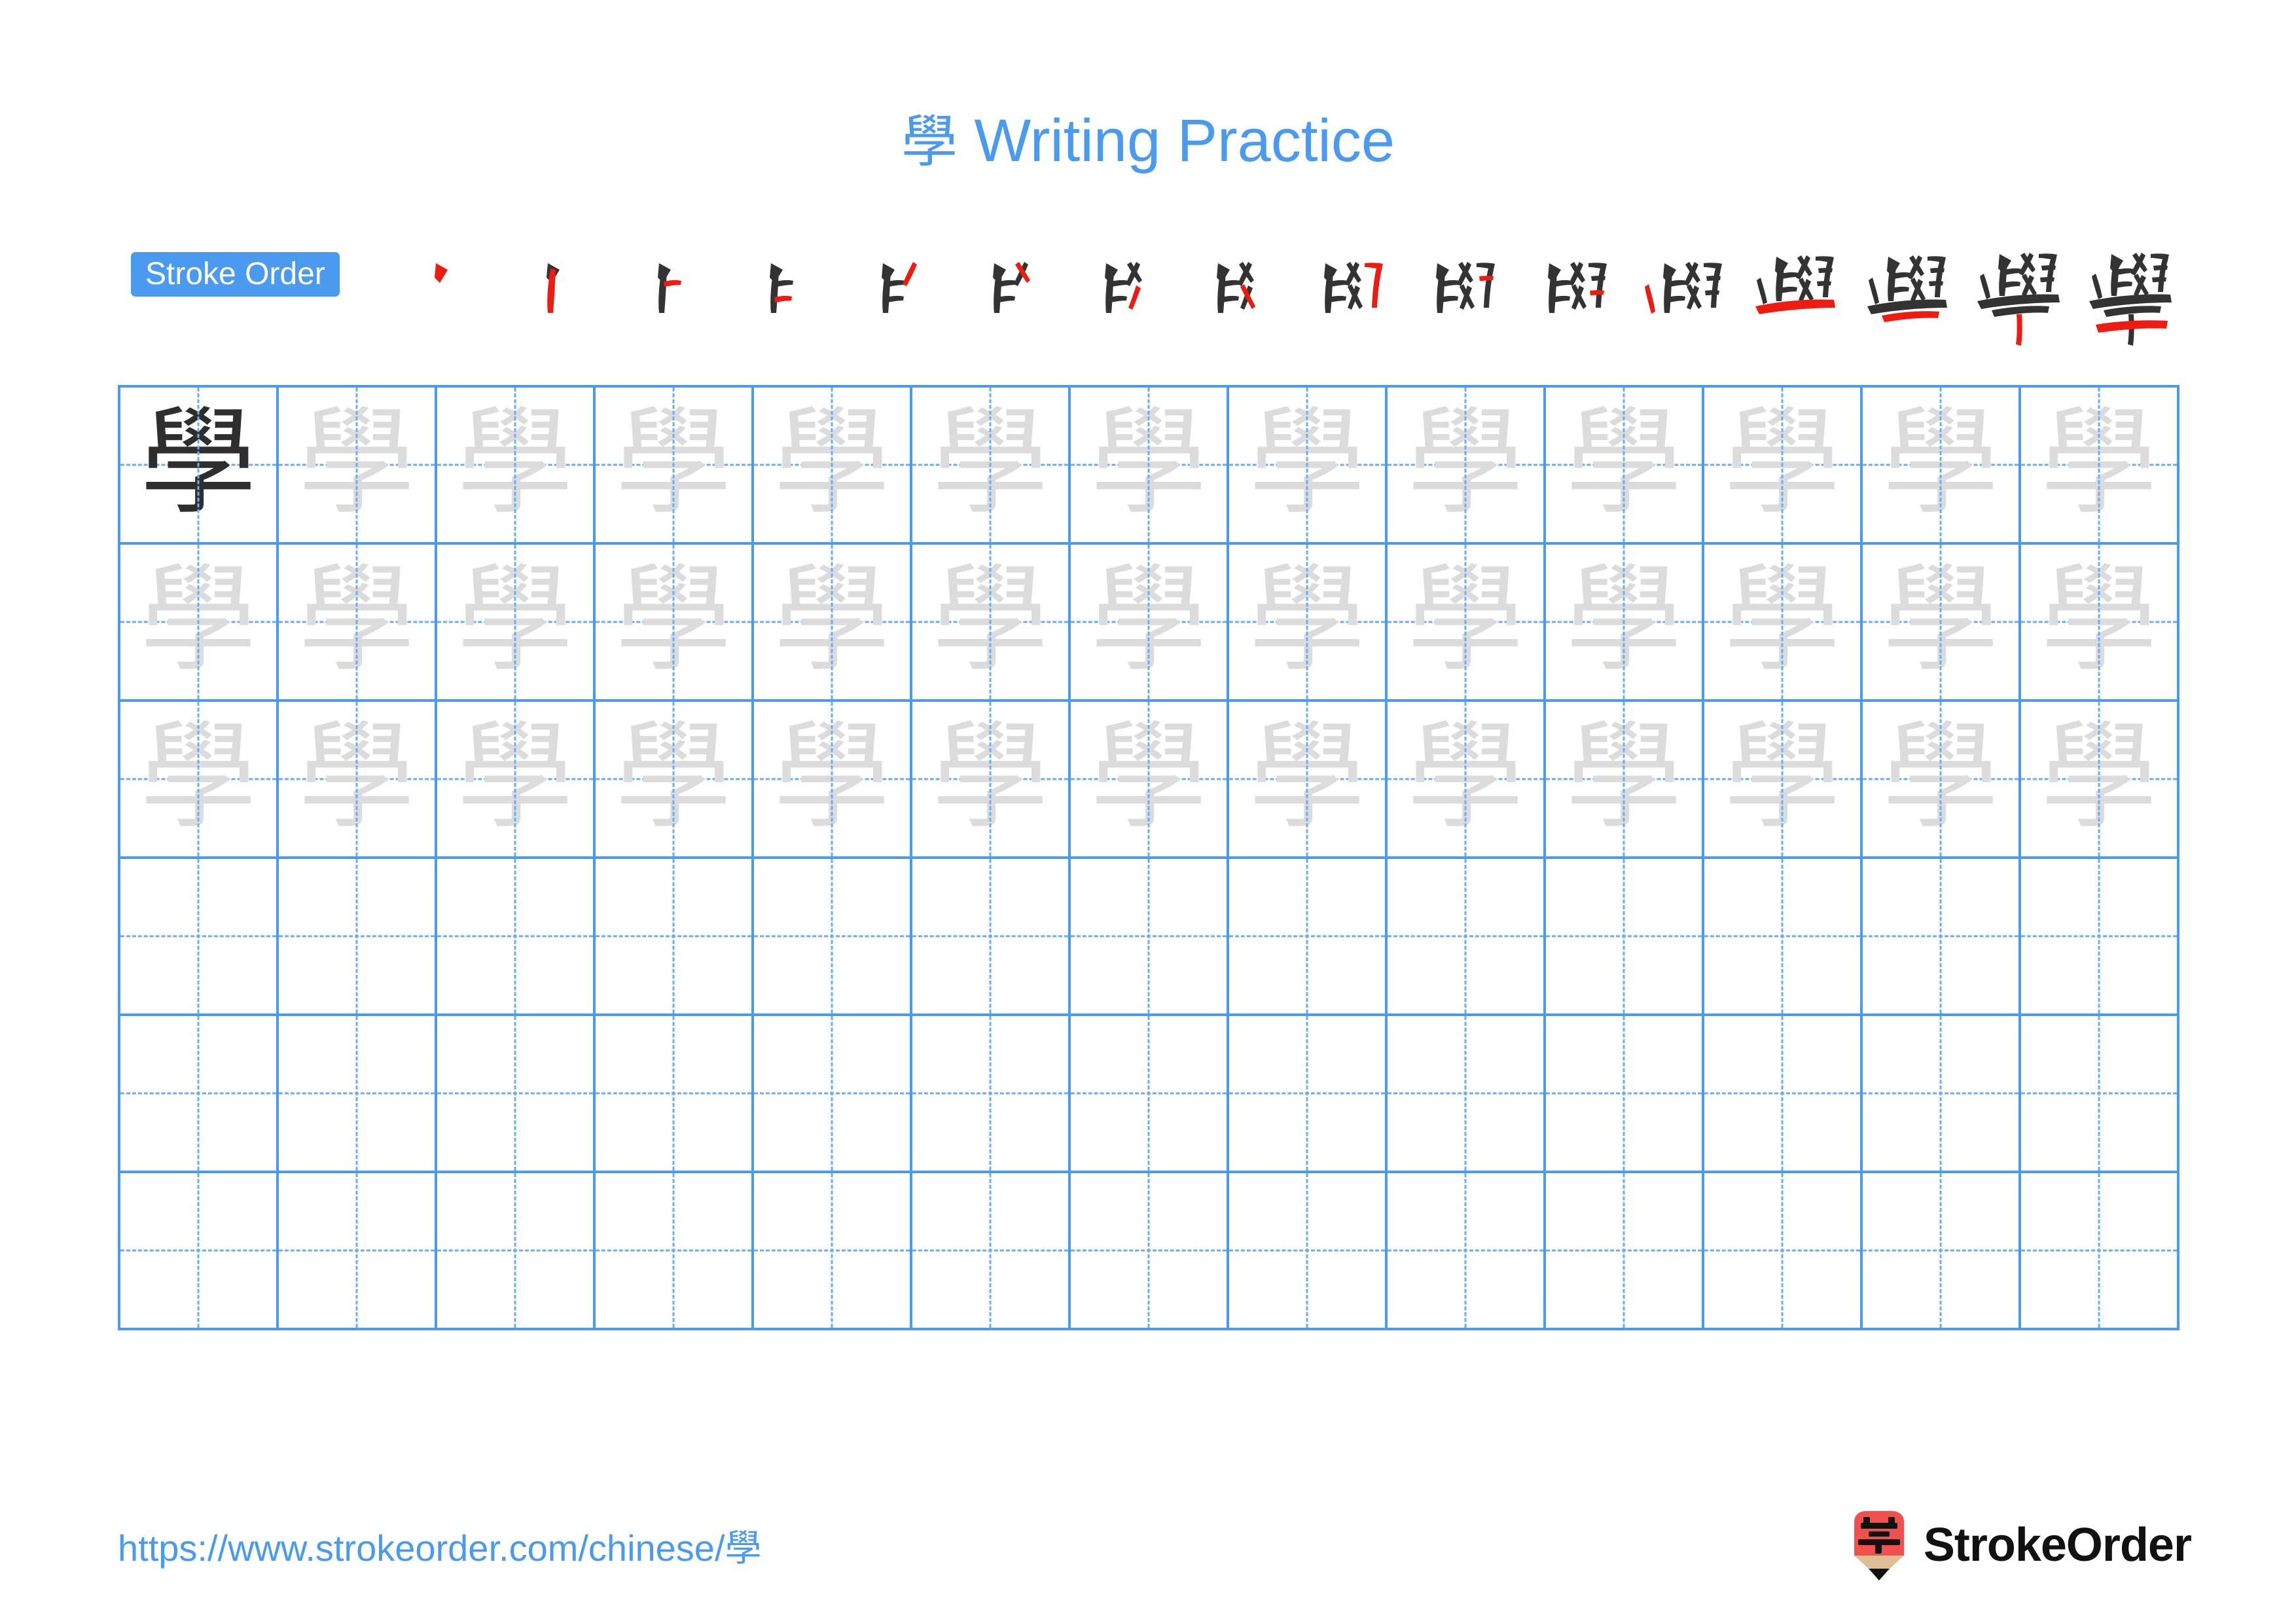 Image resolution: width=2296 pixels, height=1623 pixels. I want to click on brand-name-text: StrokeOrder, so click(2057, 1545).